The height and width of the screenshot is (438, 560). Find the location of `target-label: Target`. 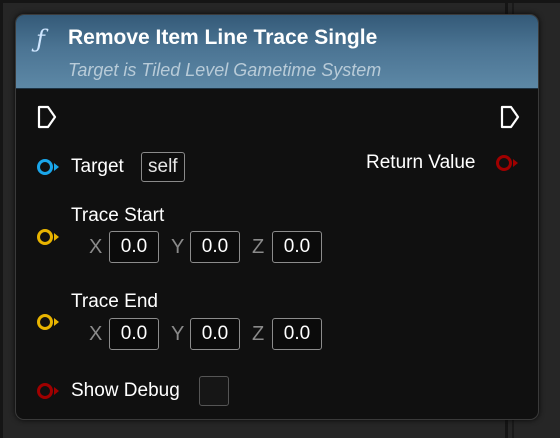

target-label: Target is located at coordinates (97, 166).